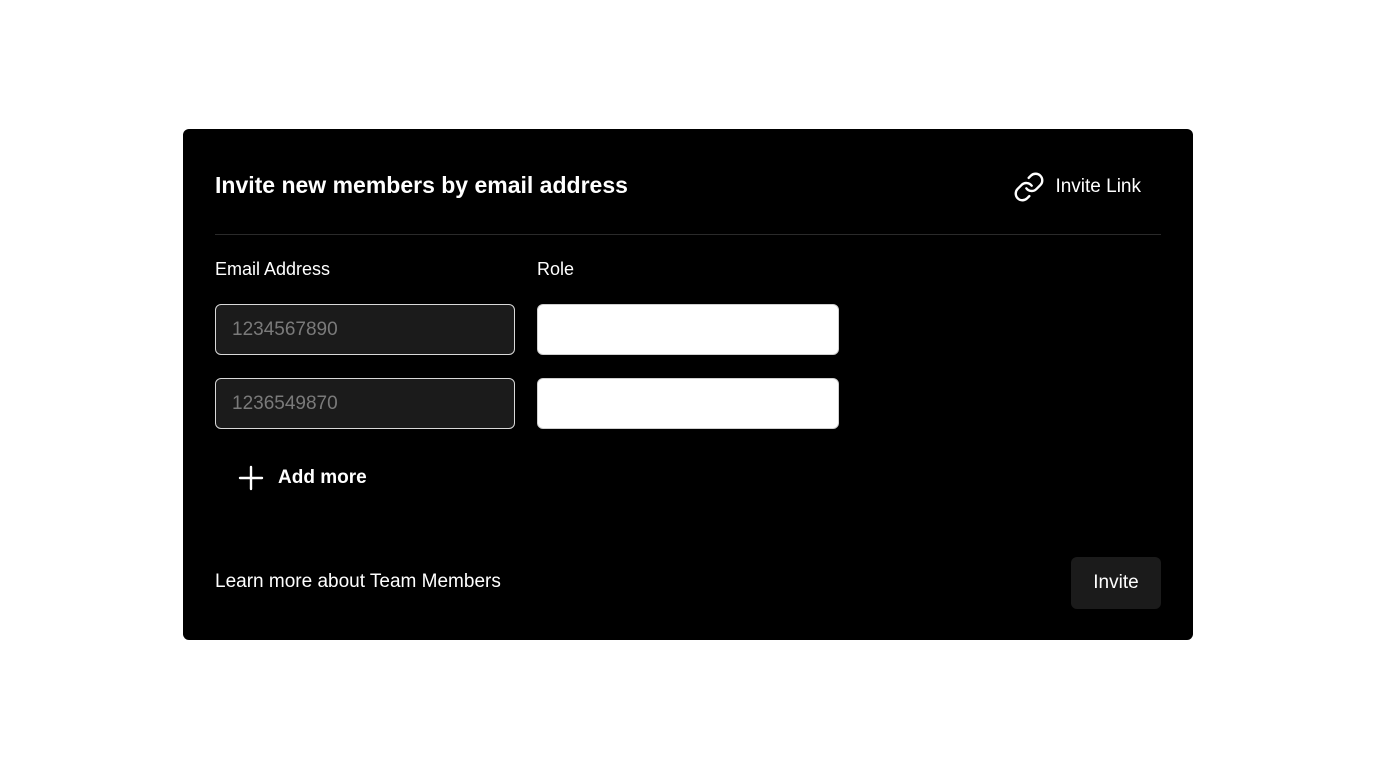 Image resolution: width=1376 pixels, height=768 pixels. Describe the element at coordinates (273, 269) in the screenshot. I see `email-column-label: Email Address` at that location.